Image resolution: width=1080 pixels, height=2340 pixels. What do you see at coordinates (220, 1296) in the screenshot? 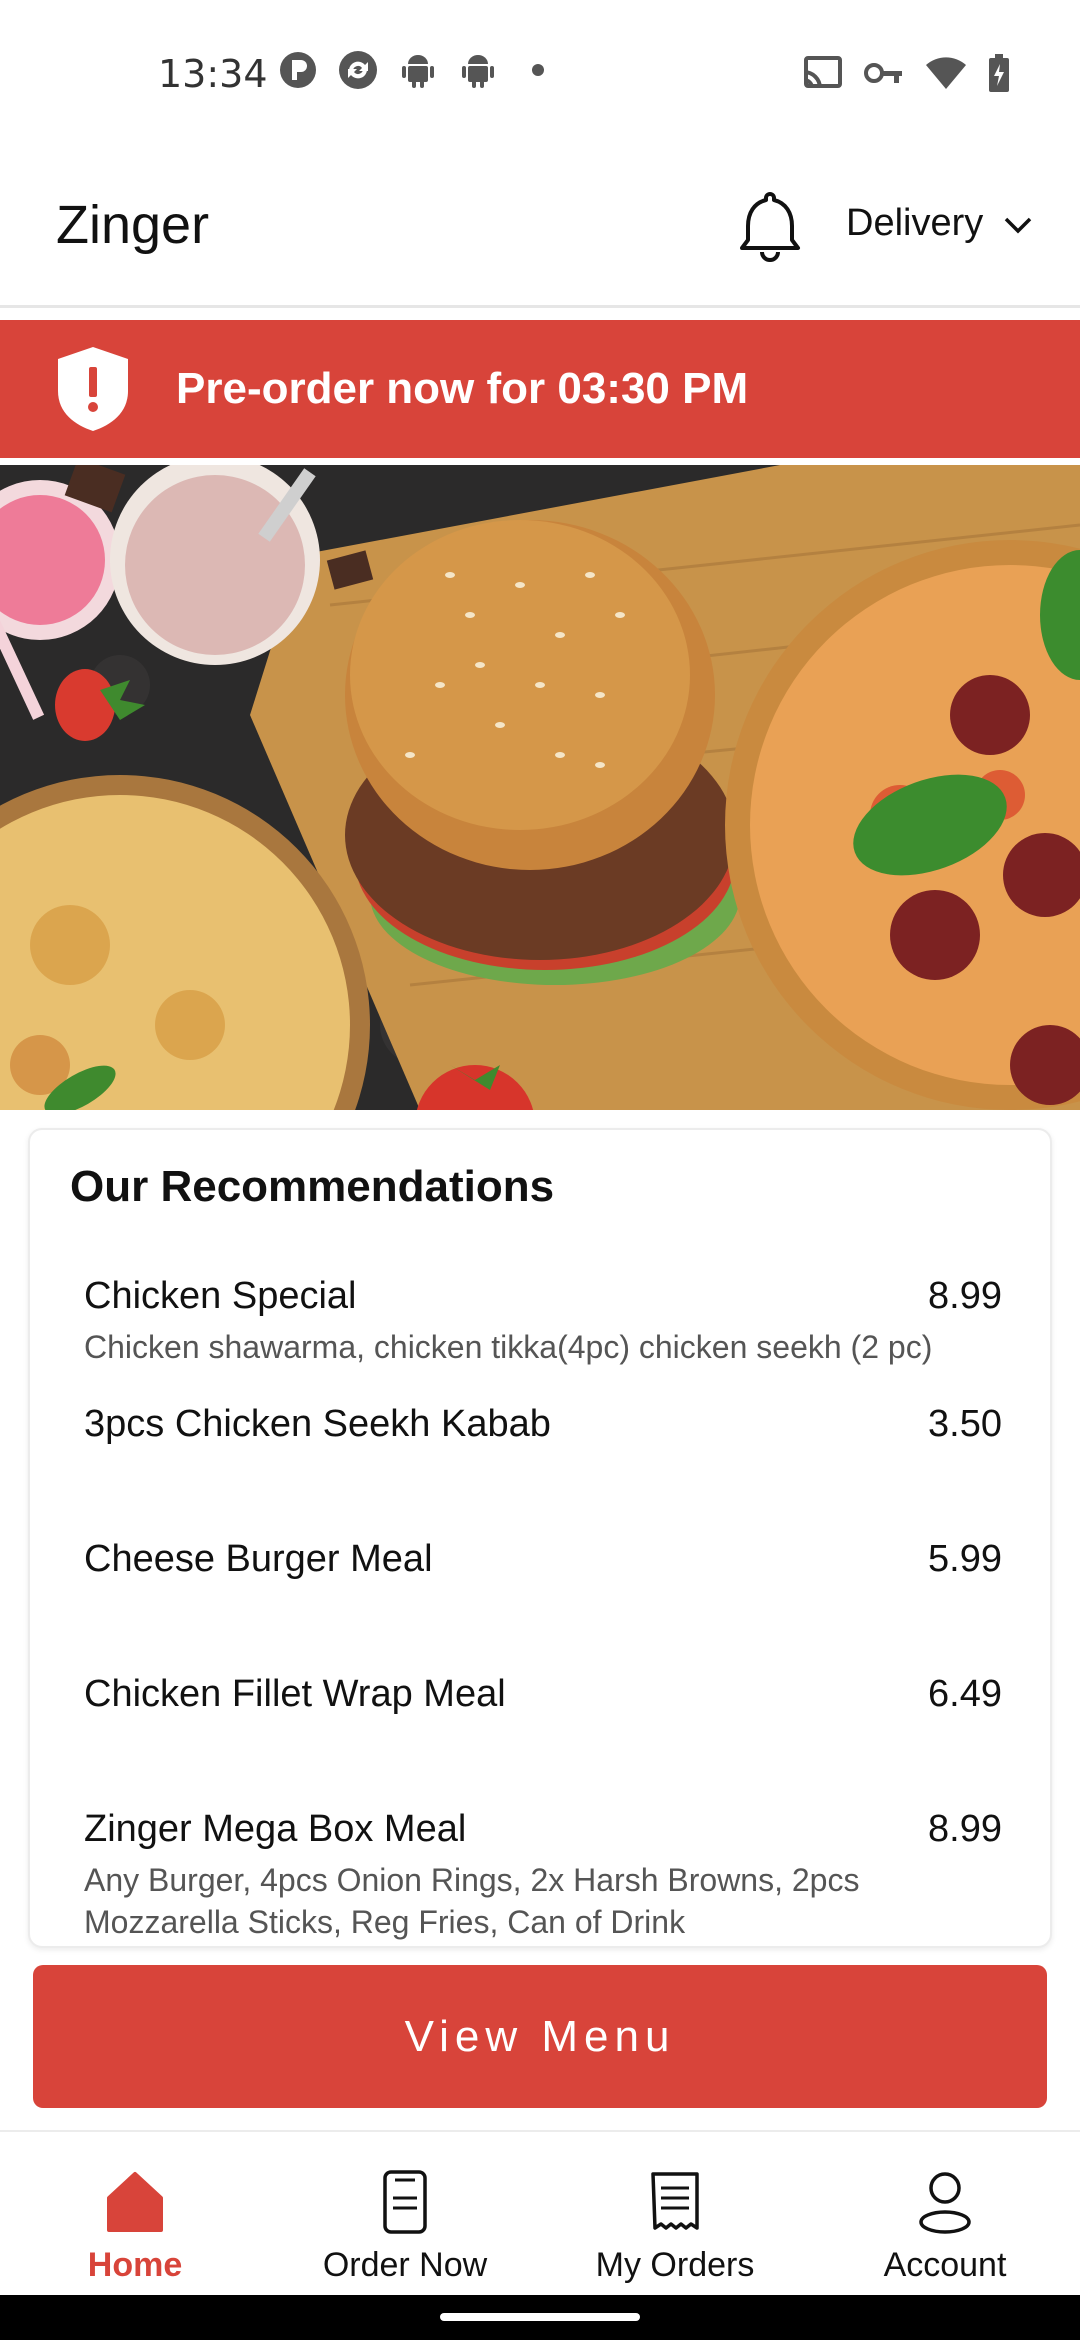
I see `item-name: Chicken Special` at bounding box center [220, 1296].